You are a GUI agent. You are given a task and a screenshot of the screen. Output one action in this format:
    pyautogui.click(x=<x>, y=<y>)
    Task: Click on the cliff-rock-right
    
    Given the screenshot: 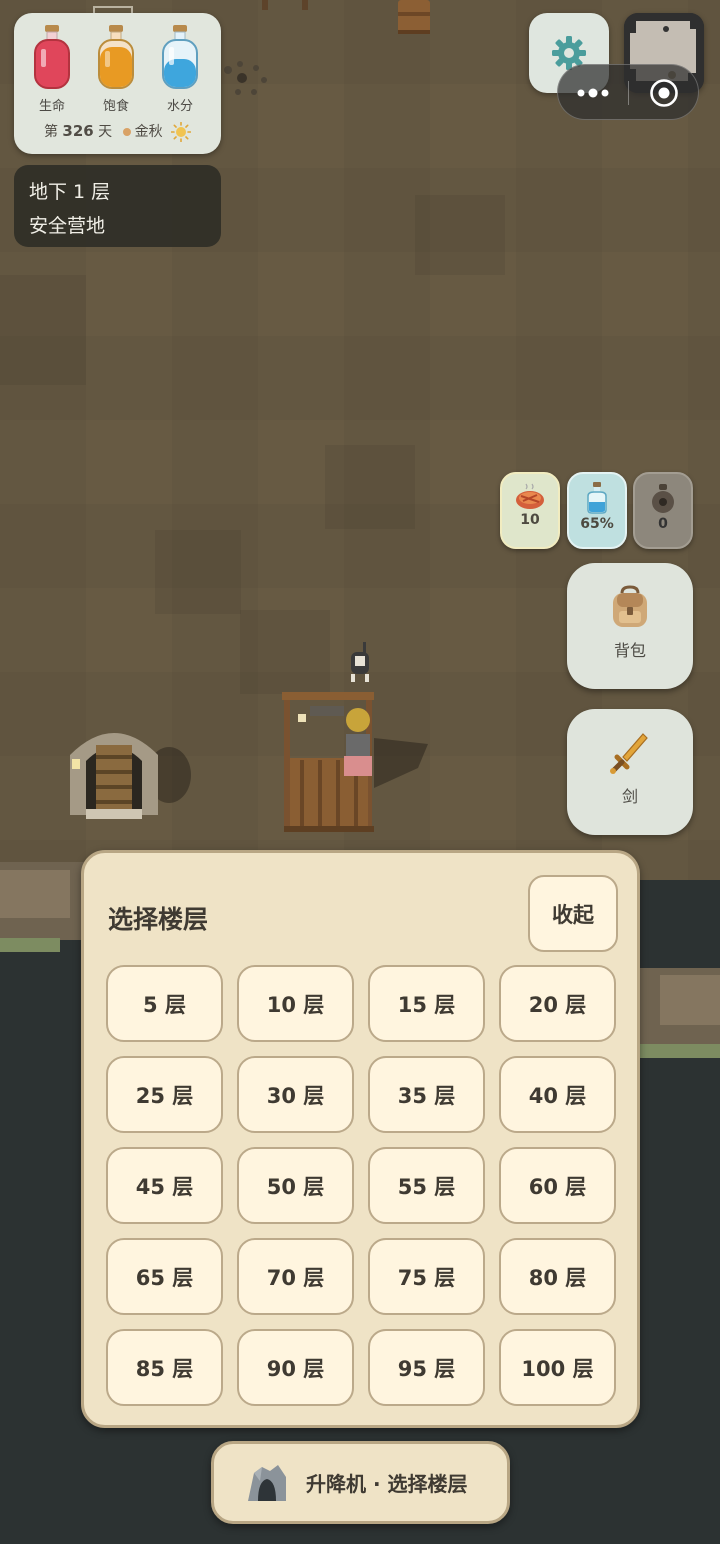 What is the action you would take?
    pyautogui.click(x=690, y=1000)
    